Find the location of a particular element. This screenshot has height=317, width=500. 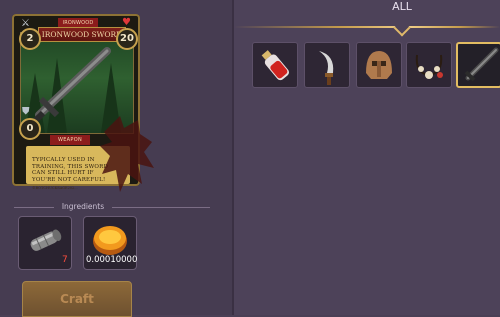

inventory-item-necklace is located at coordinates (429, 65).